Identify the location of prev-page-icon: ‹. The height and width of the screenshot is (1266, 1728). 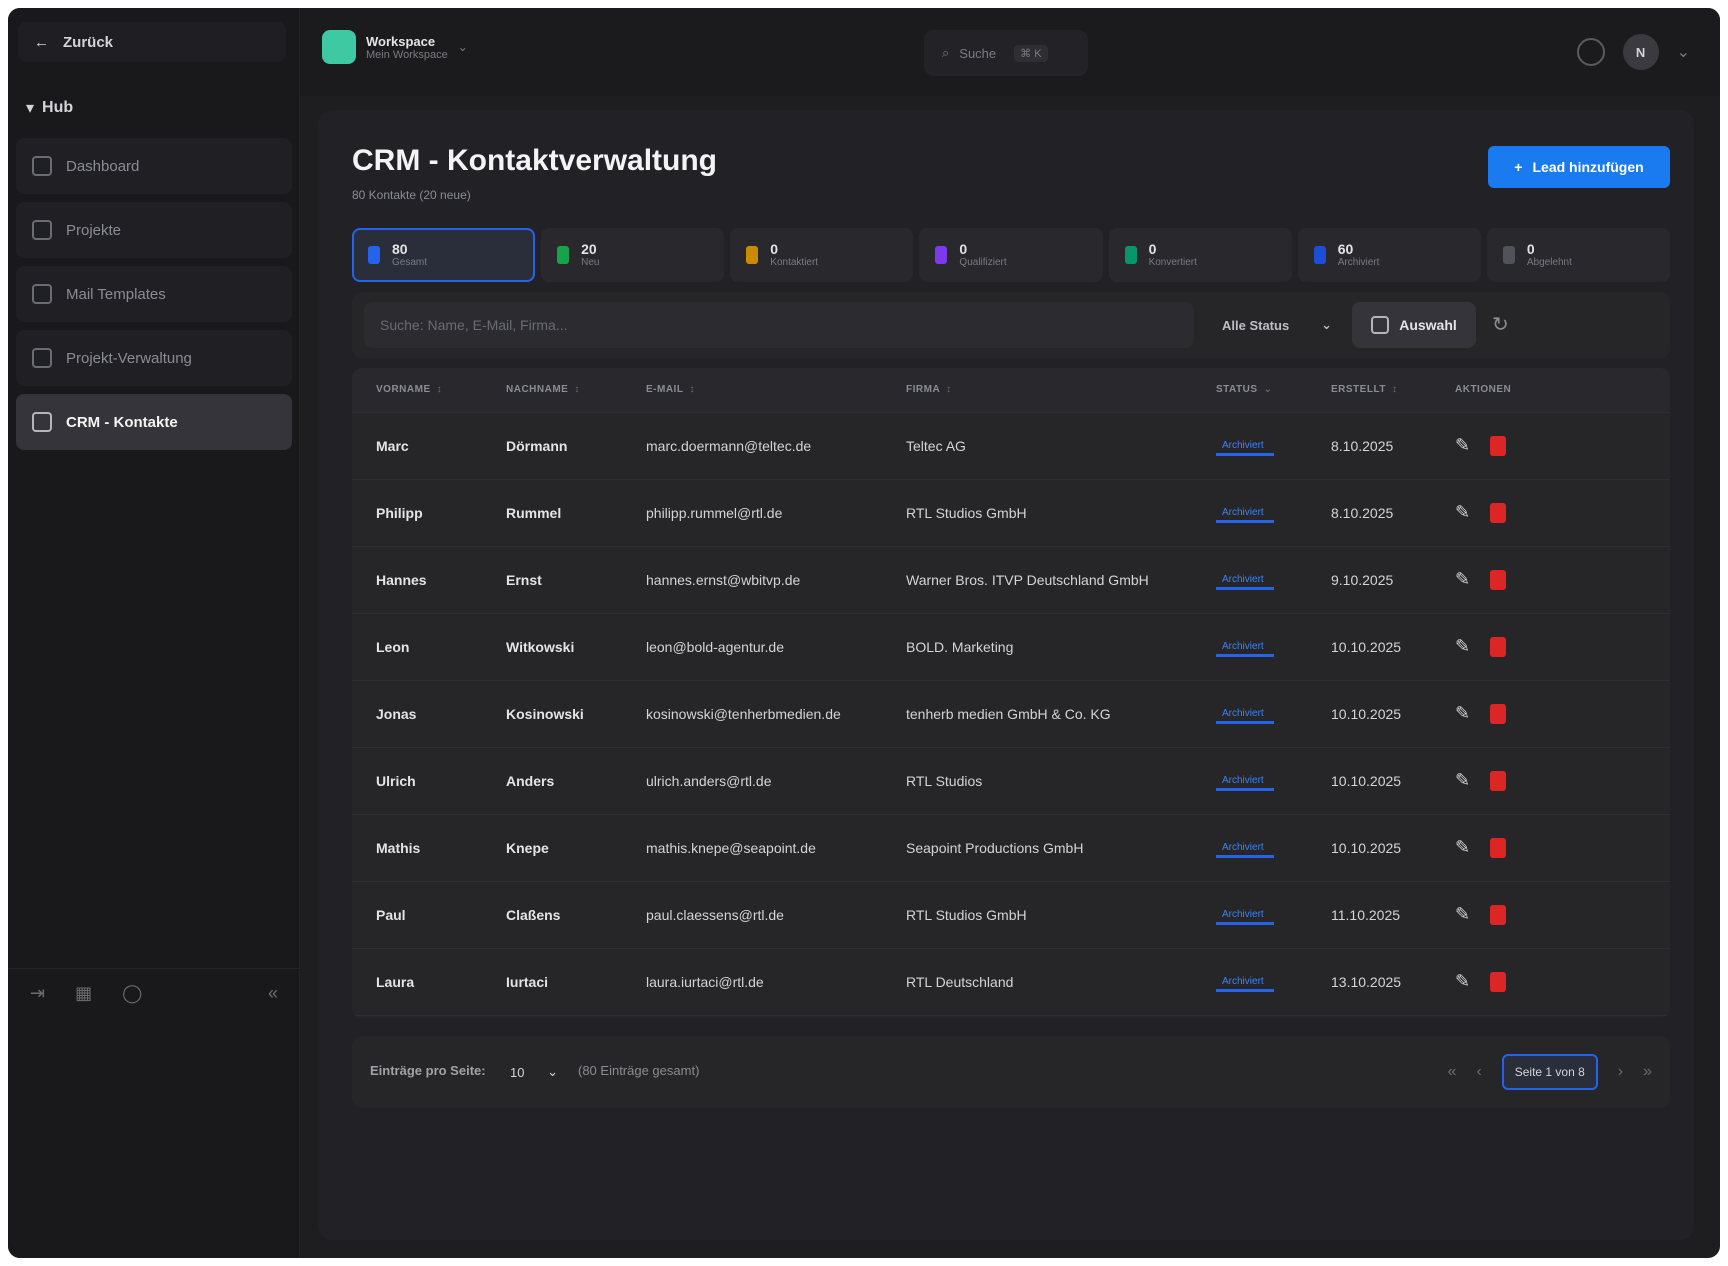
(1478, 1072).